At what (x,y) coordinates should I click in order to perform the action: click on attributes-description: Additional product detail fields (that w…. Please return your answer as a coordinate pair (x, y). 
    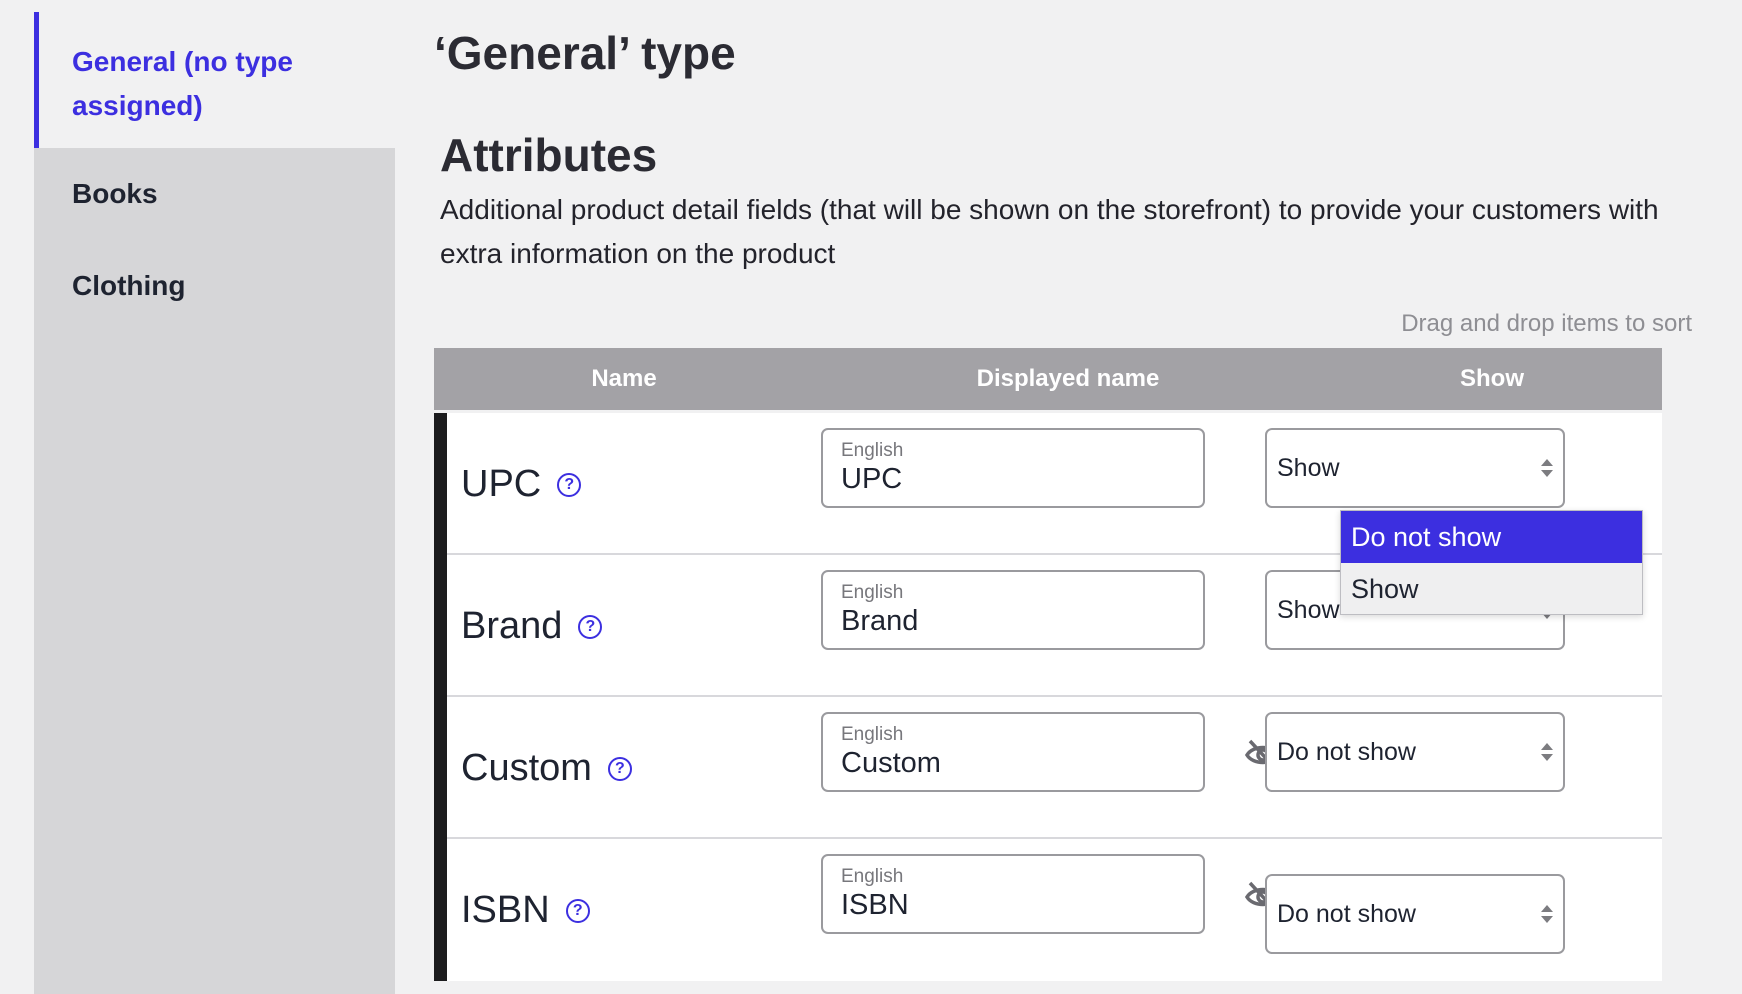
    Looking at the image, I should click on (1049, 231).